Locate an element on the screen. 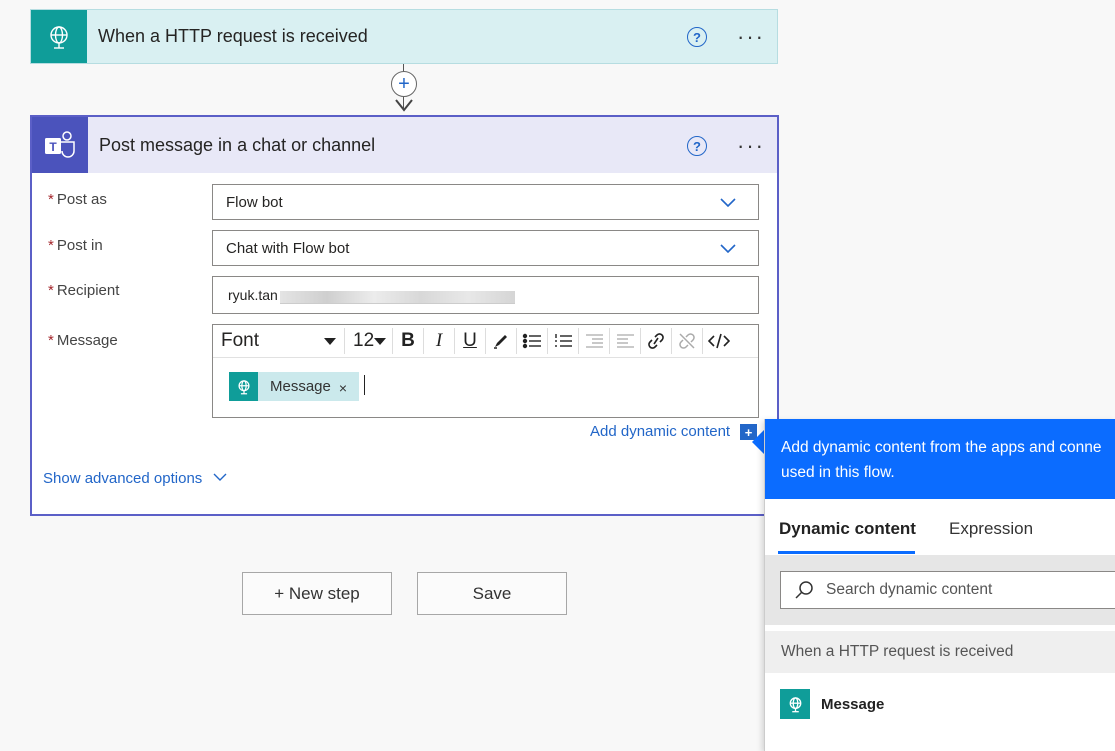 The height and width of the screenshot is (751, 1115). message-token: Message × is located at coordinates (294, 386).